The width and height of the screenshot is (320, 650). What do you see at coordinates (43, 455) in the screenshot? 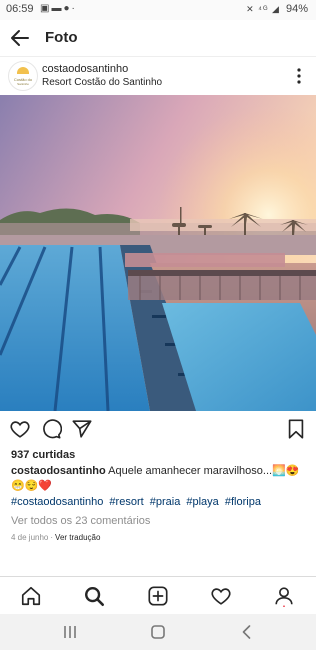
I see `likes-count: 937 curtidas` at bounding box center [43, 455].